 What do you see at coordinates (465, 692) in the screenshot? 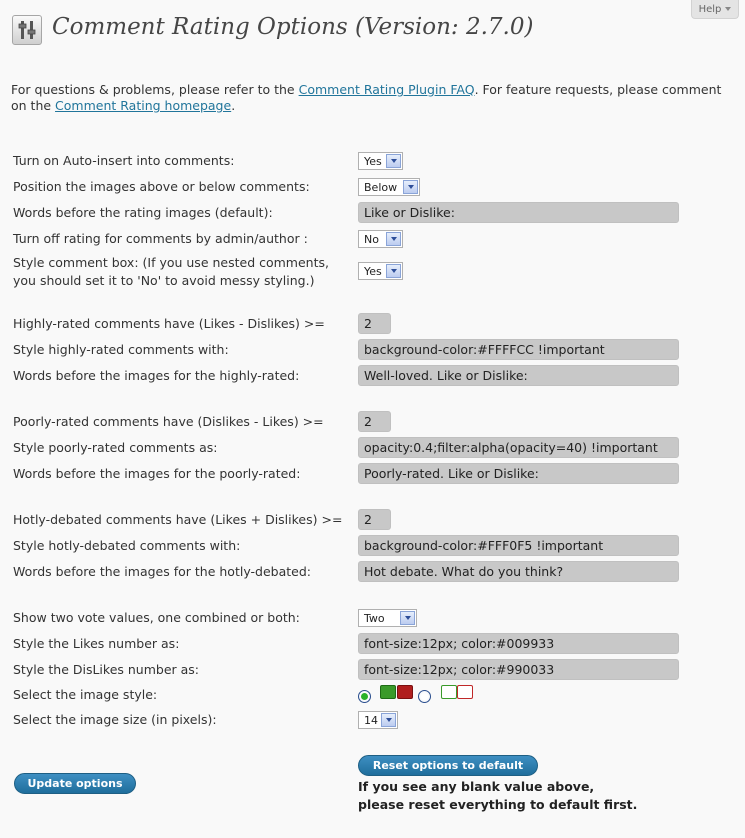
I see `thumbs-down-outline-icon` at bounding box center [465, 692].